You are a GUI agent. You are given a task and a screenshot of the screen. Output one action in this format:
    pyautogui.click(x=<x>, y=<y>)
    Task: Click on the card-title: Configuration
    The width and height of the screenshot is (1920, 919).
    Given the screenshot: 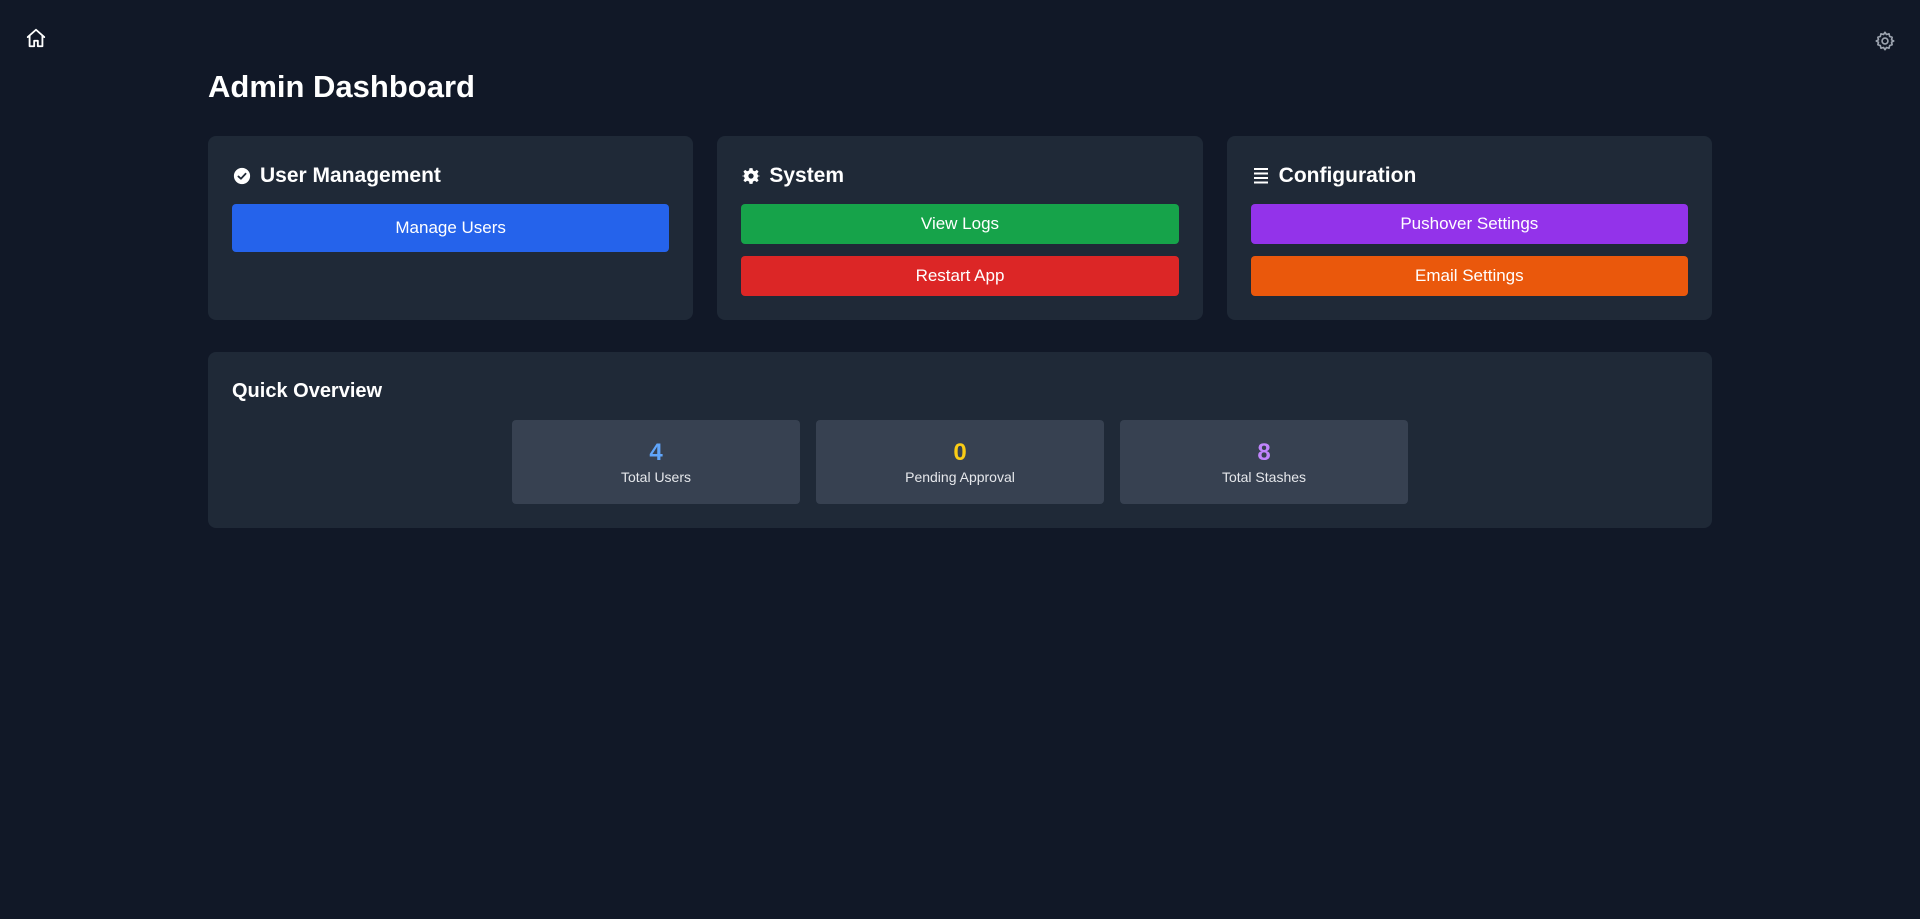 What is the action you would take?
    pyautogui.click(x=1347, y=175)
    